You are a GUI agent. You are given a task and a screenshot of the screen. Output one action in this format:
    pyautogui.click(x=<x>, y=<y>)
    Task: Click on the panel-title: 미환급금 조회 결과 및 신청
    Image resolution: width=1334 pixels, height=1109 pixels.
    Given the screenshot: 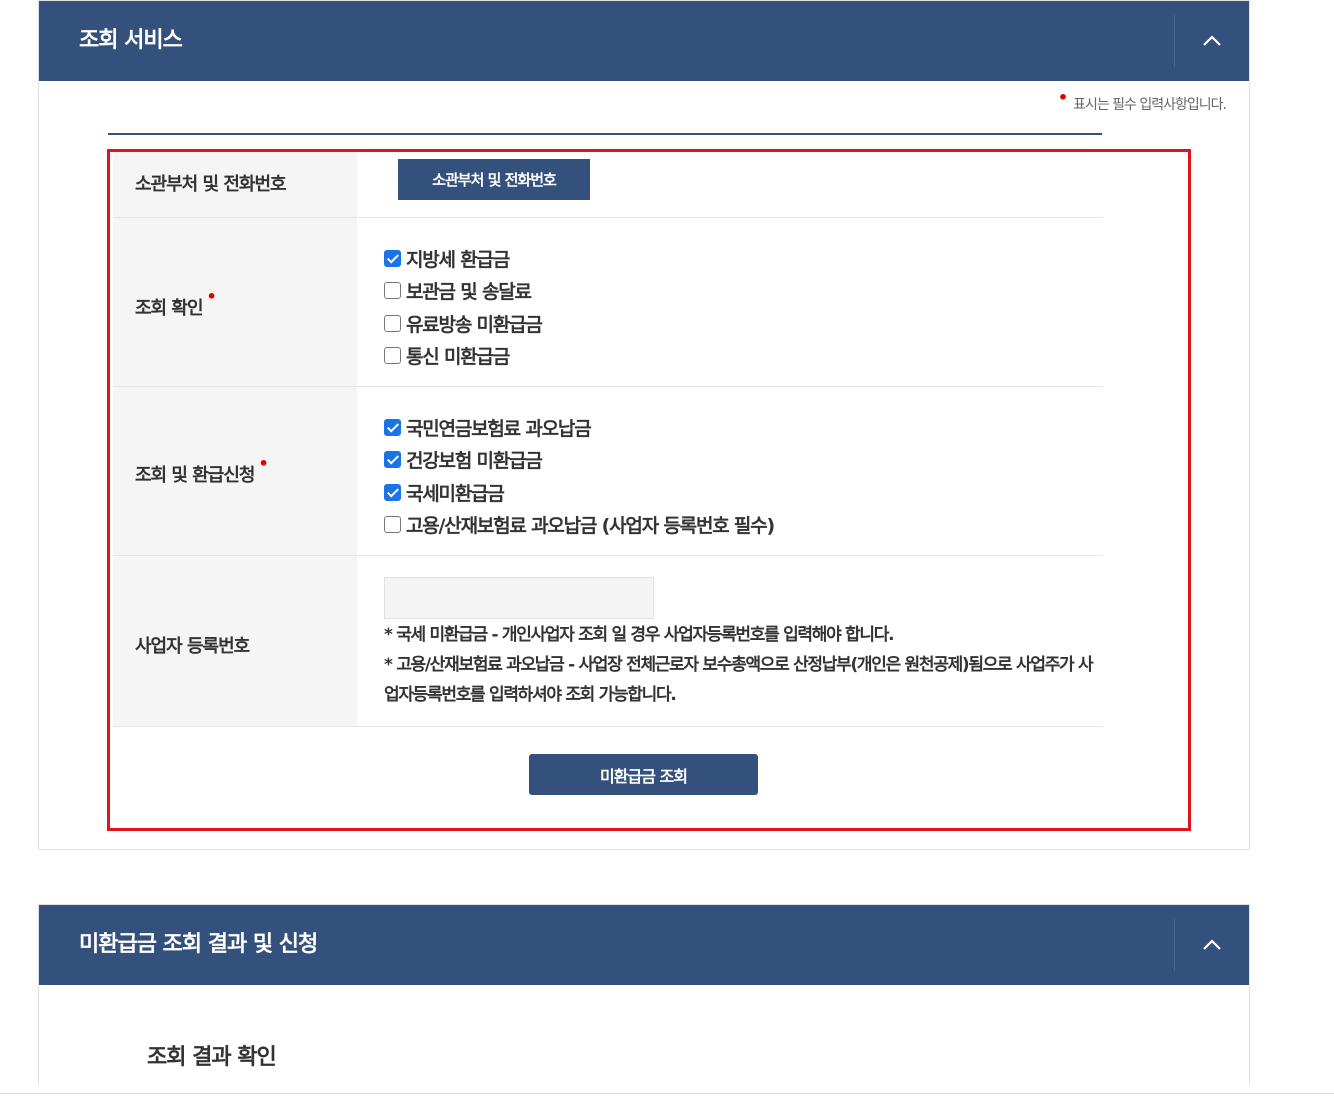 What is the action you would take?
    pyautogui.click(x=198, y=944)
    